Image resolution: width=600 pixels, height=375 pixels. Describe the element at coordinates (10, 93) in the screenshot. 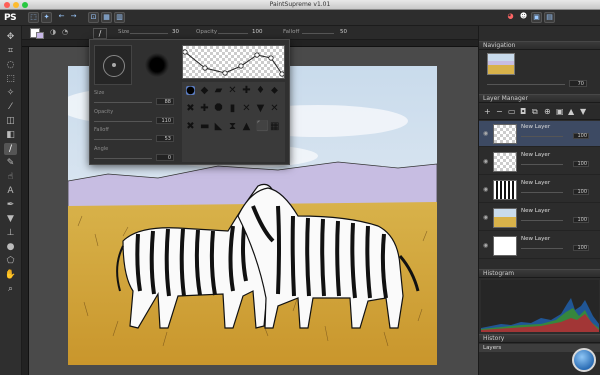

I see `magic-wand-icon: ✧` at that location.